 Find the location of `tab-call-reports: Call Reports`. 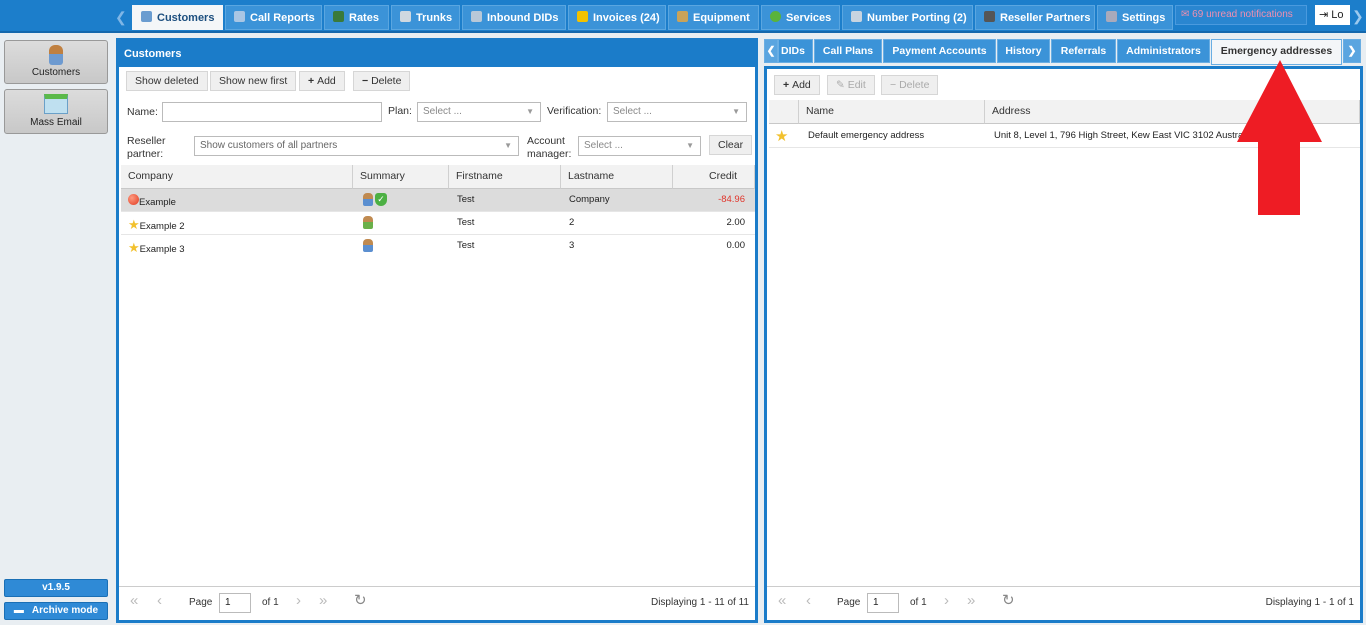

tab-call-reports: Call Reports is located at coordinates (273, 17).